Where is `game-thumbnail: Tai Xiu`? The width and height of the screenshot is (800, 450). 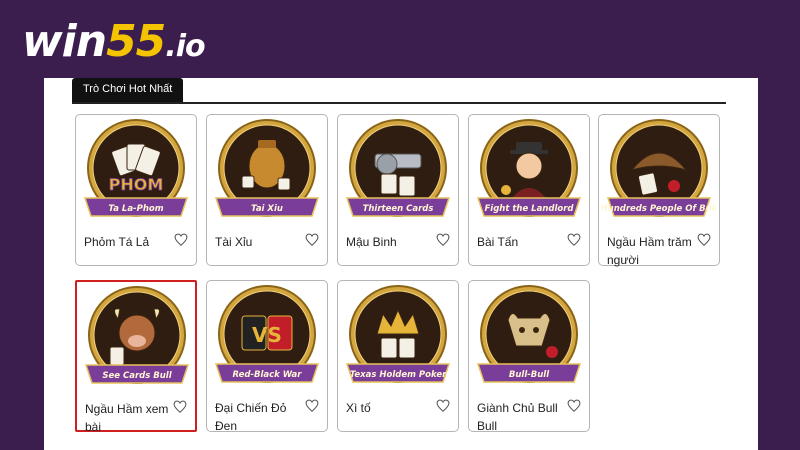 game-thumbnail: Tai Xiu is located at coordinates (267, 168).